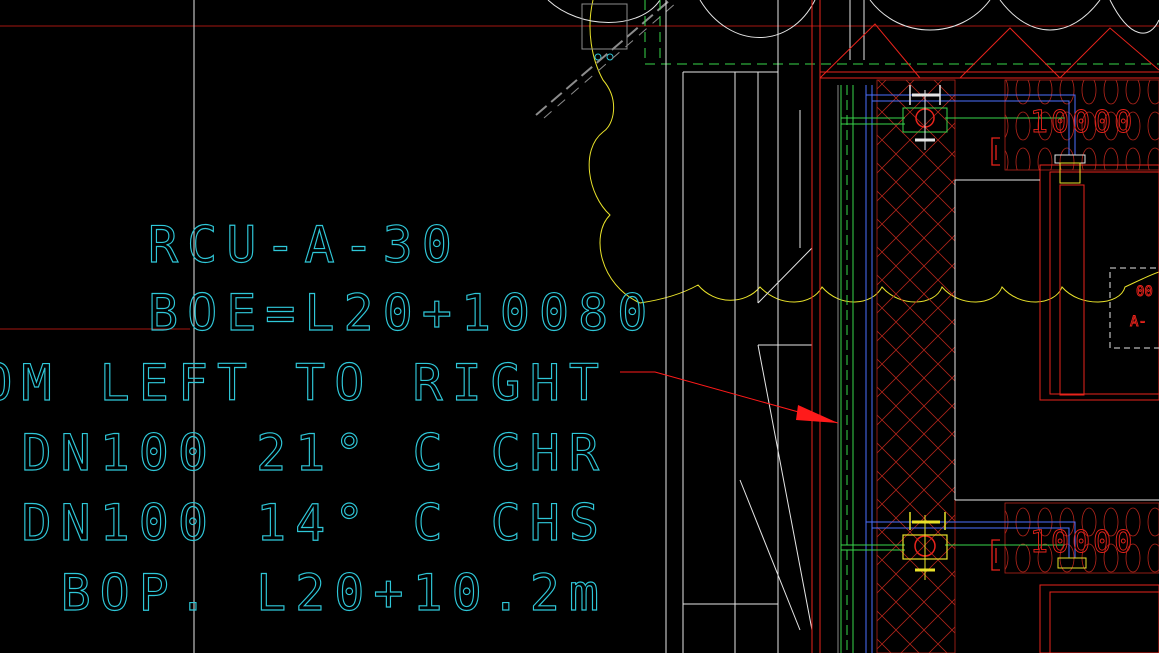  What do you see at coordinates (606, 59) in the screenshot?
I see `valve-symbol-top` at bounding box center [606, 59].